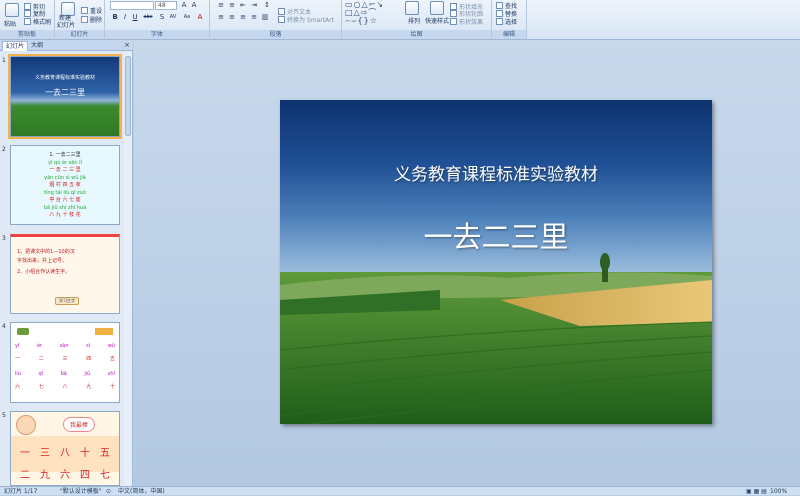  What do you see at coordinates (91, 10) in the screenshot?
I see `reset-button: 重设` at bounding box center [91, 10].